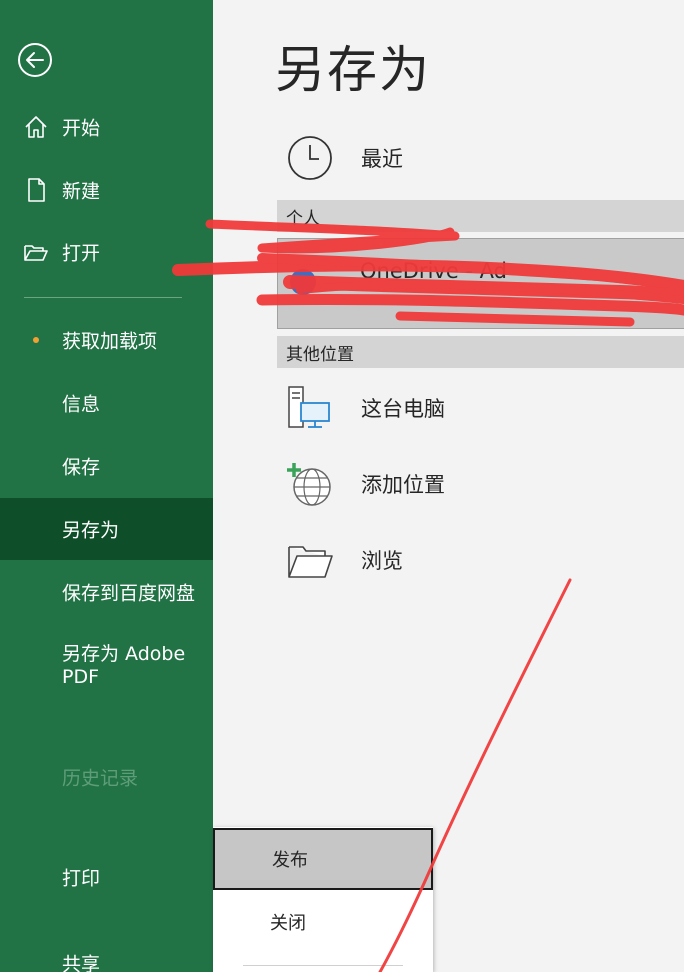 This screenshot has height=972, width=684. I want to click on section-header-other: 其他位置, so click(480, 352).